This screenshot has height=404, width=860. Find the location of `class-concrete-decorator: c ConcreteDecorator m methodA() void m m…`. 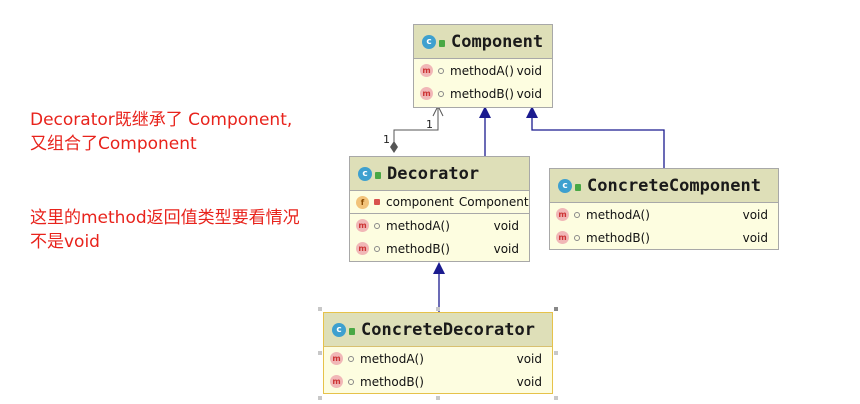

class-concrete-decorator: c ConcreteDecorator m methodA() void m m… is located at coordinates (438, 353).